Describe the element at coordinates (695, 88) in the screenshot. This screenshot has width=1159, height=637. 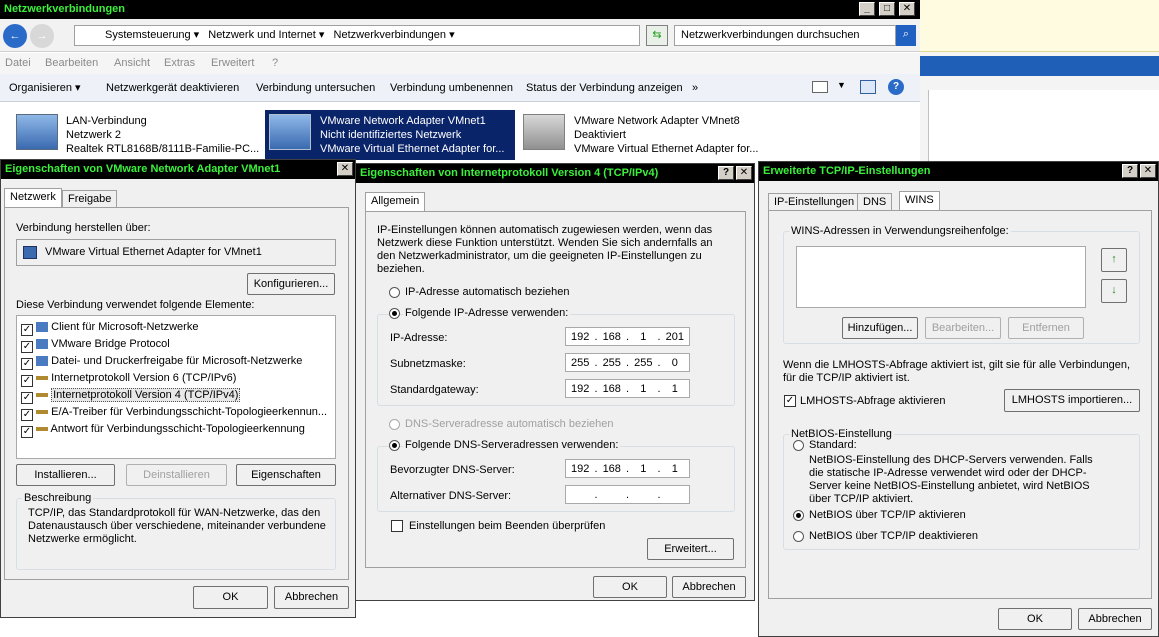
I see `more-button: »` at that location.